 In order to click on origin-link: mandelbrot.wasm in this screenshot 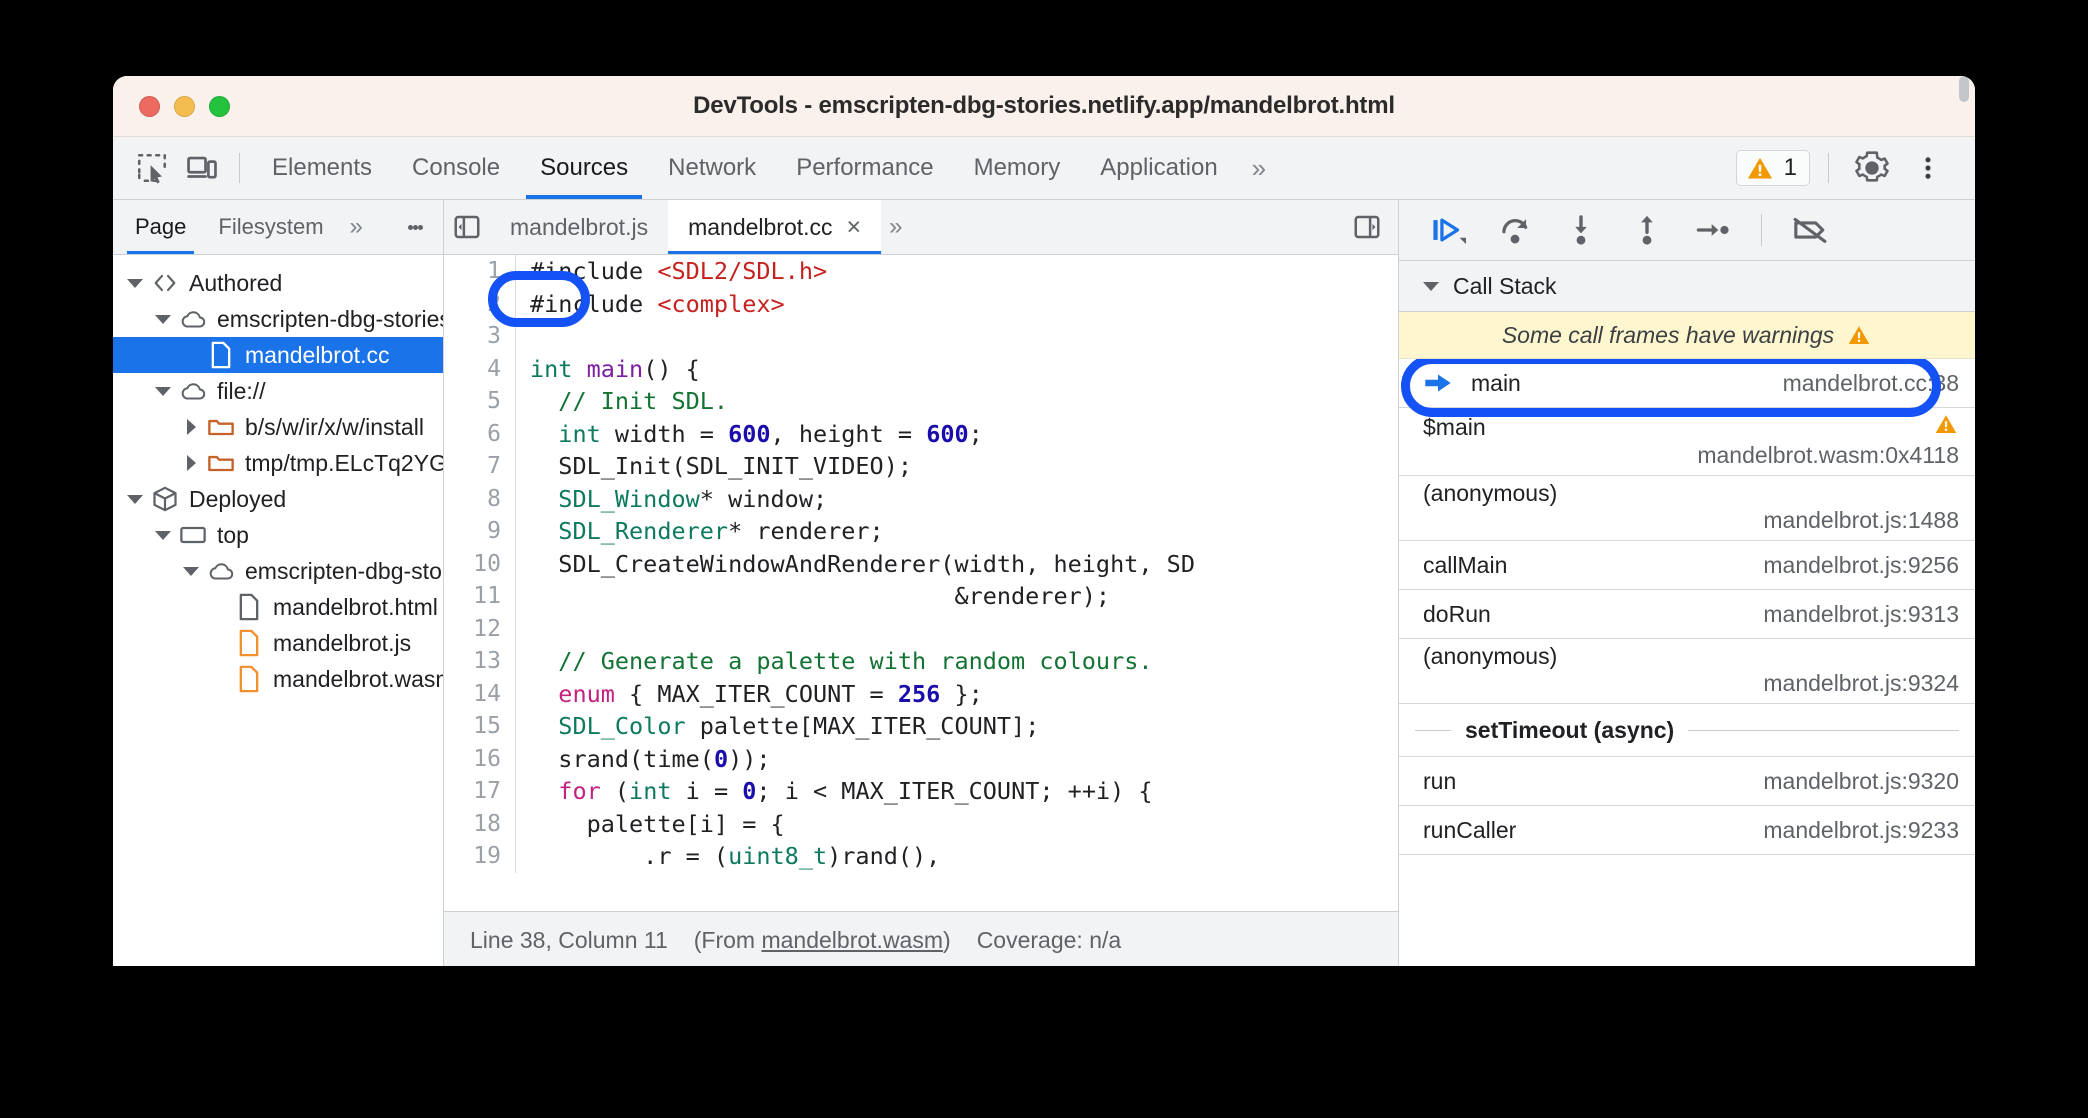, I will do `click(852, 940)`.